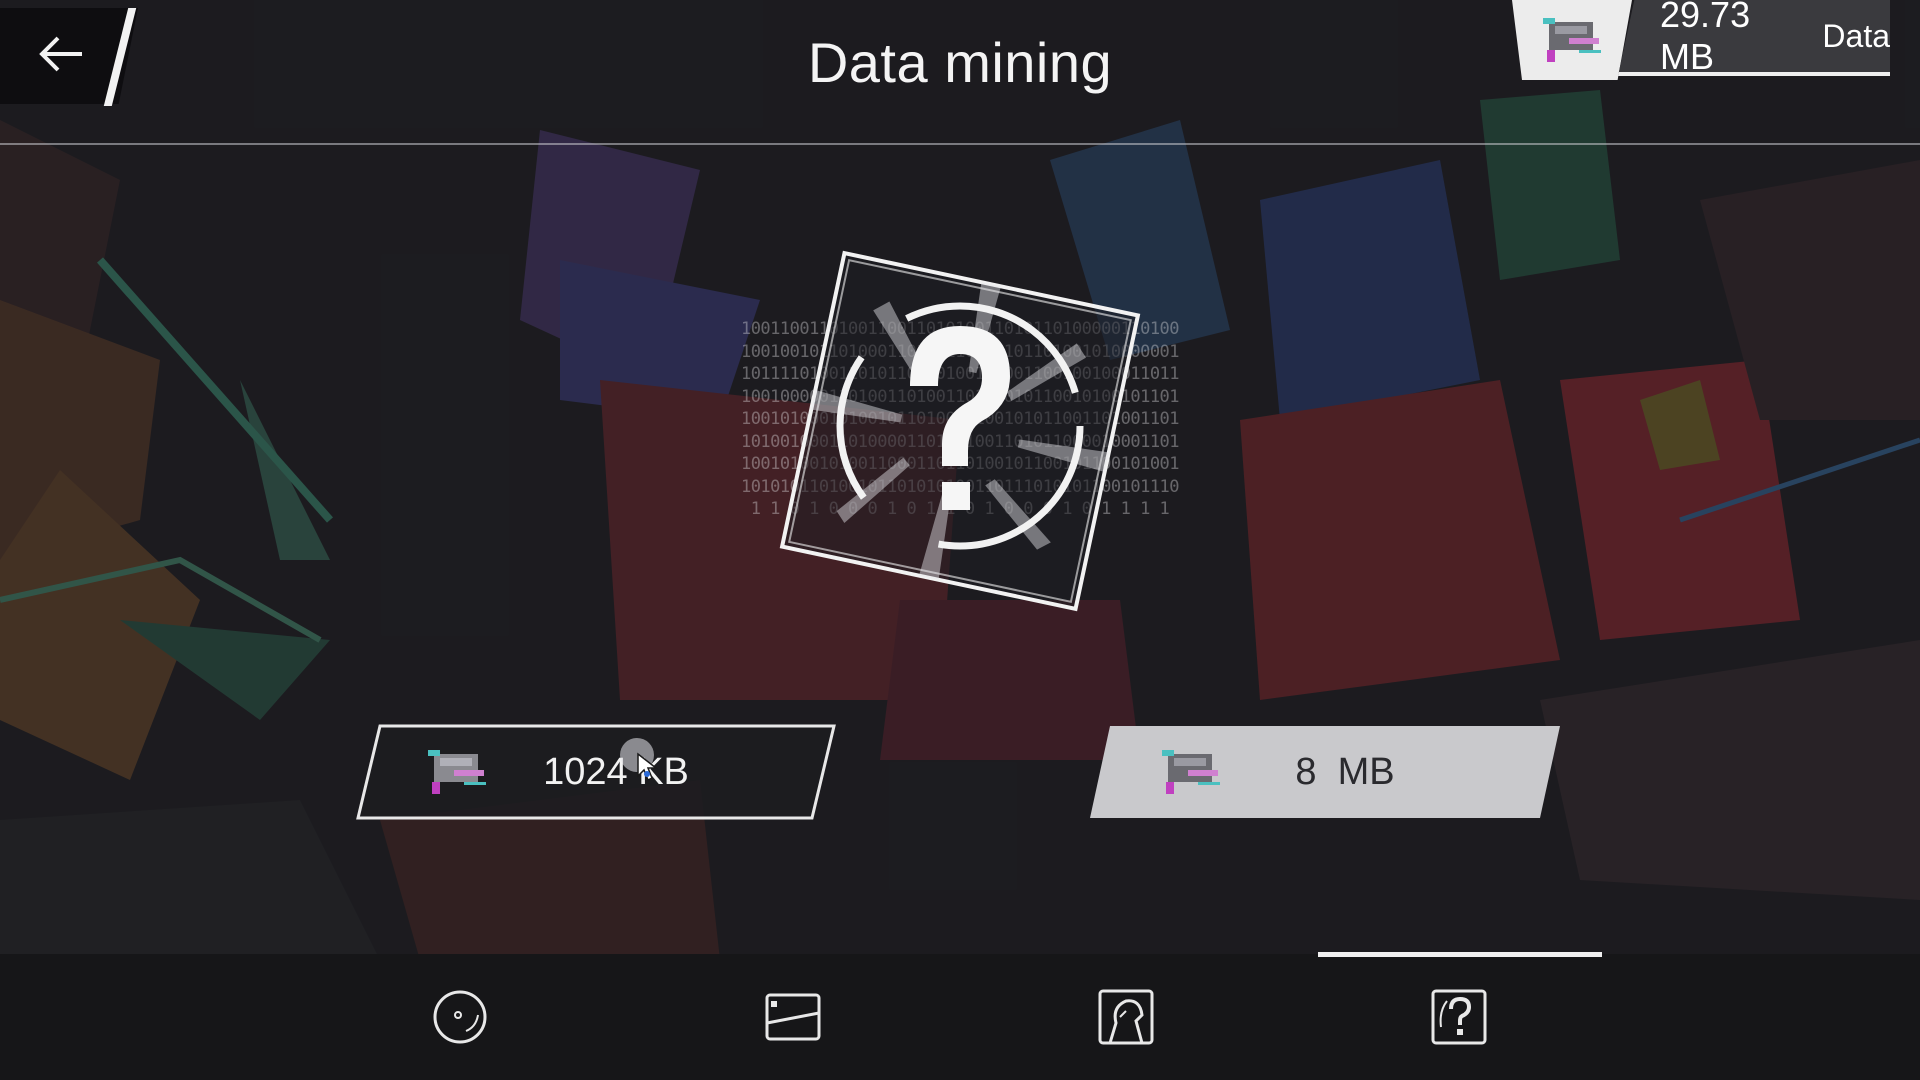 This screenshot has height=1080, width=1920. I want to click on mystery-question-icon, so click(1459, 1019).